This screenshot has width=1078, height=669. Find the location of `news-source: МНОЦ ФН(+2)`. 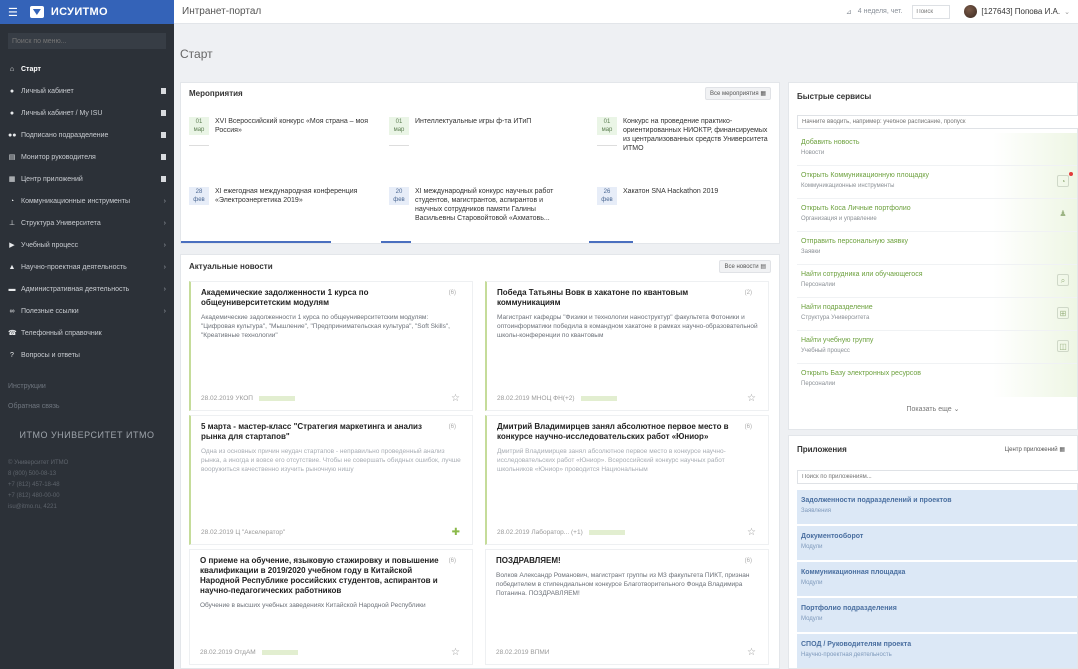

news-source: МНОЦ ФН(+2) is located at coordinates (552, 398).